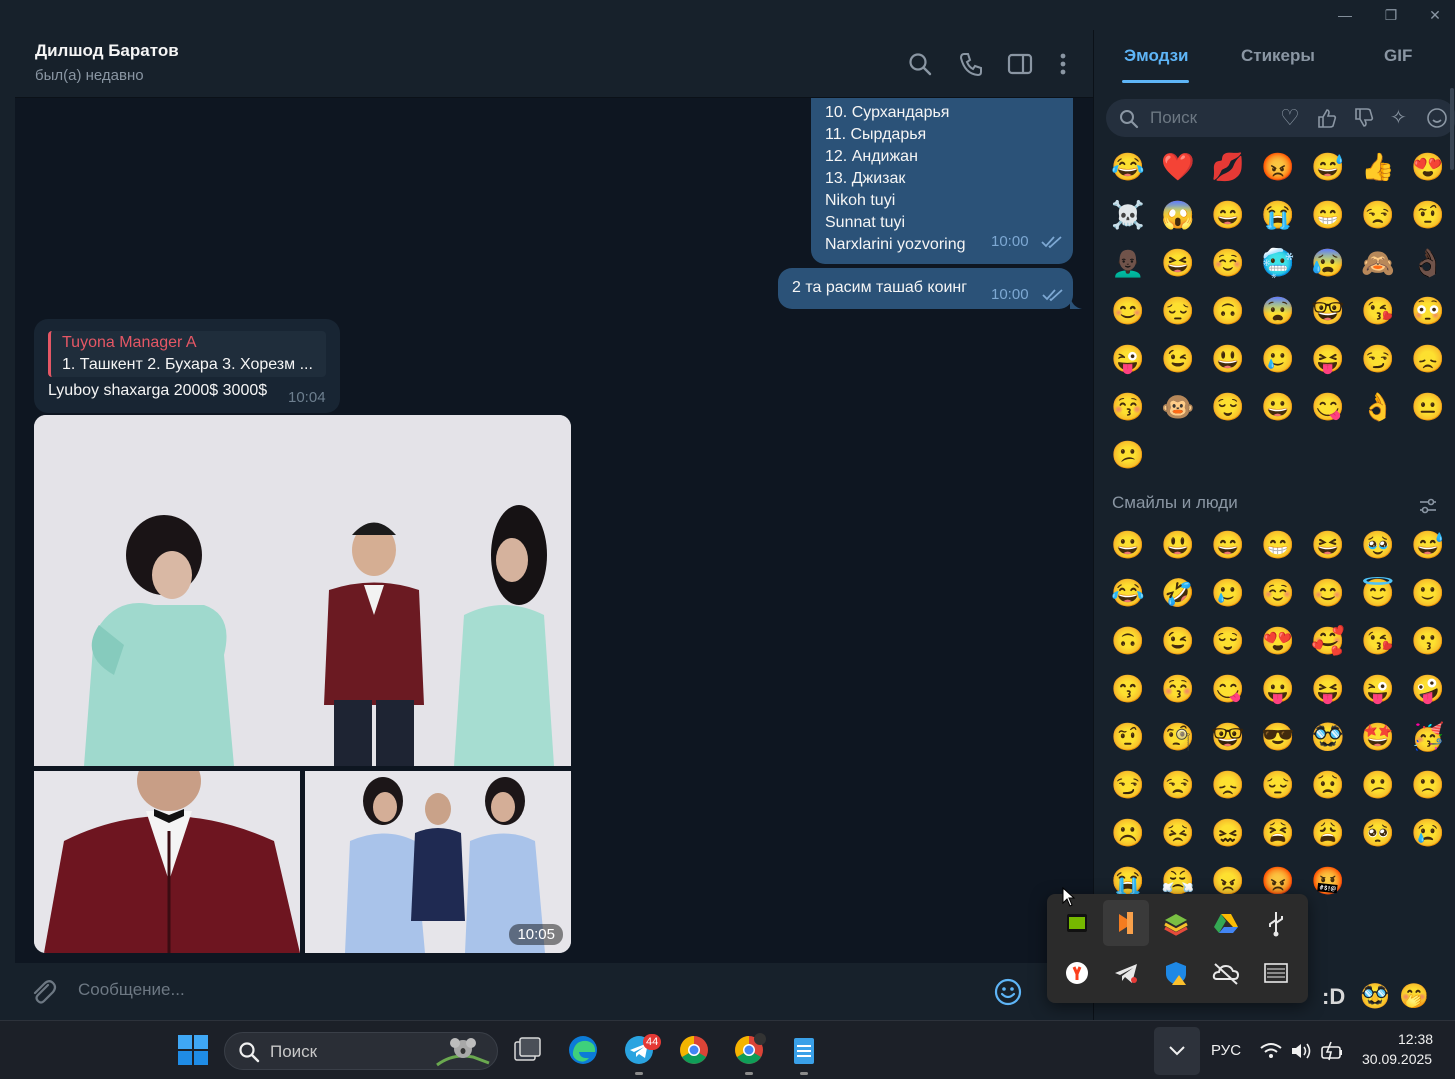 This screenshot has height=1079, width=1455. Describe the element at coordinates (1063, 64) in the screenshot. I see `more-menu-icon` at that location.